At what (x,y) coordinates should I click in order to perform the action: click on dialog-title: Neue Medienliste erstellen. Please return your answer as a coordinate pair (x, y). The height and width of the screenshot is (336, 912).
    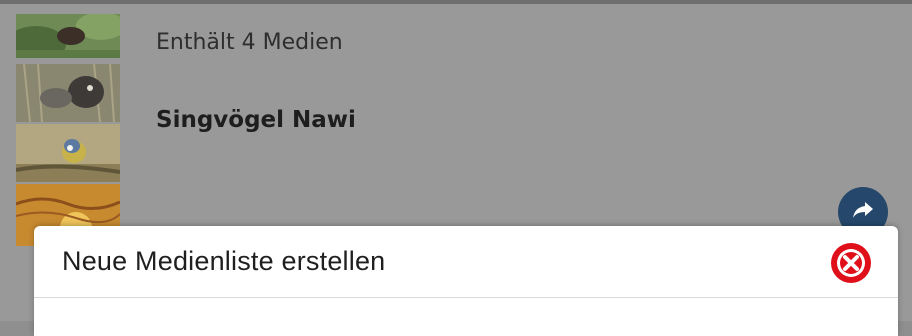
    Looking at the image, I should click on (224, 261).